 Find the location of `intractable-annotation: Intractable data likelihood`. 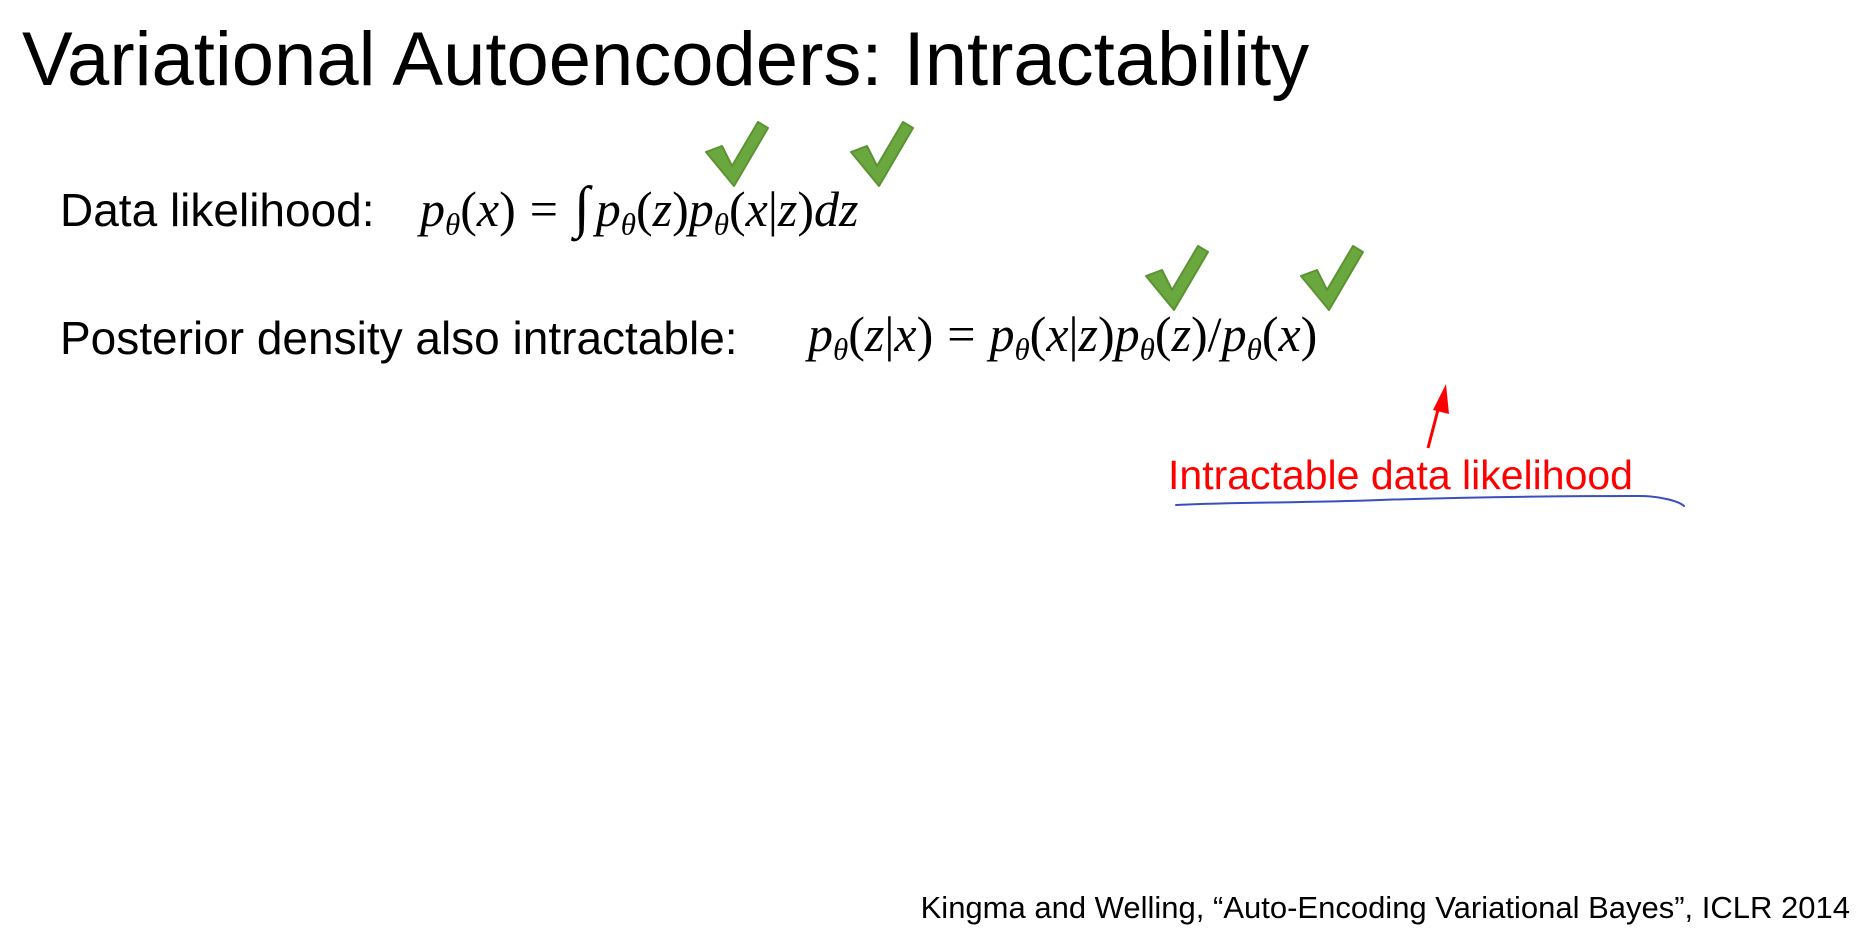

intractable-annotation: Intractable data likelihood is located at coordinates (1400, 475).